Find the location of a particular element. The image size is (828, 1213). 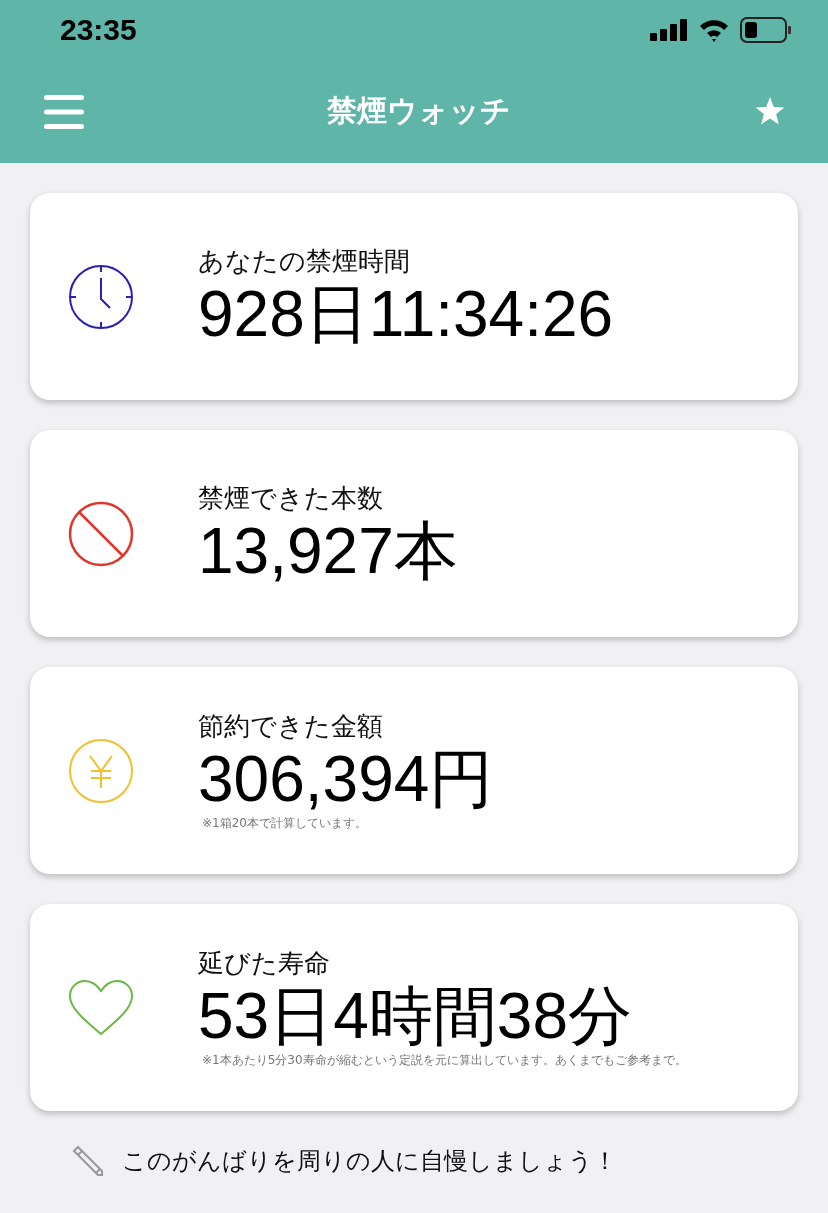

card-label: あなたの禁煙時間 is located at coordinates (304, 261).